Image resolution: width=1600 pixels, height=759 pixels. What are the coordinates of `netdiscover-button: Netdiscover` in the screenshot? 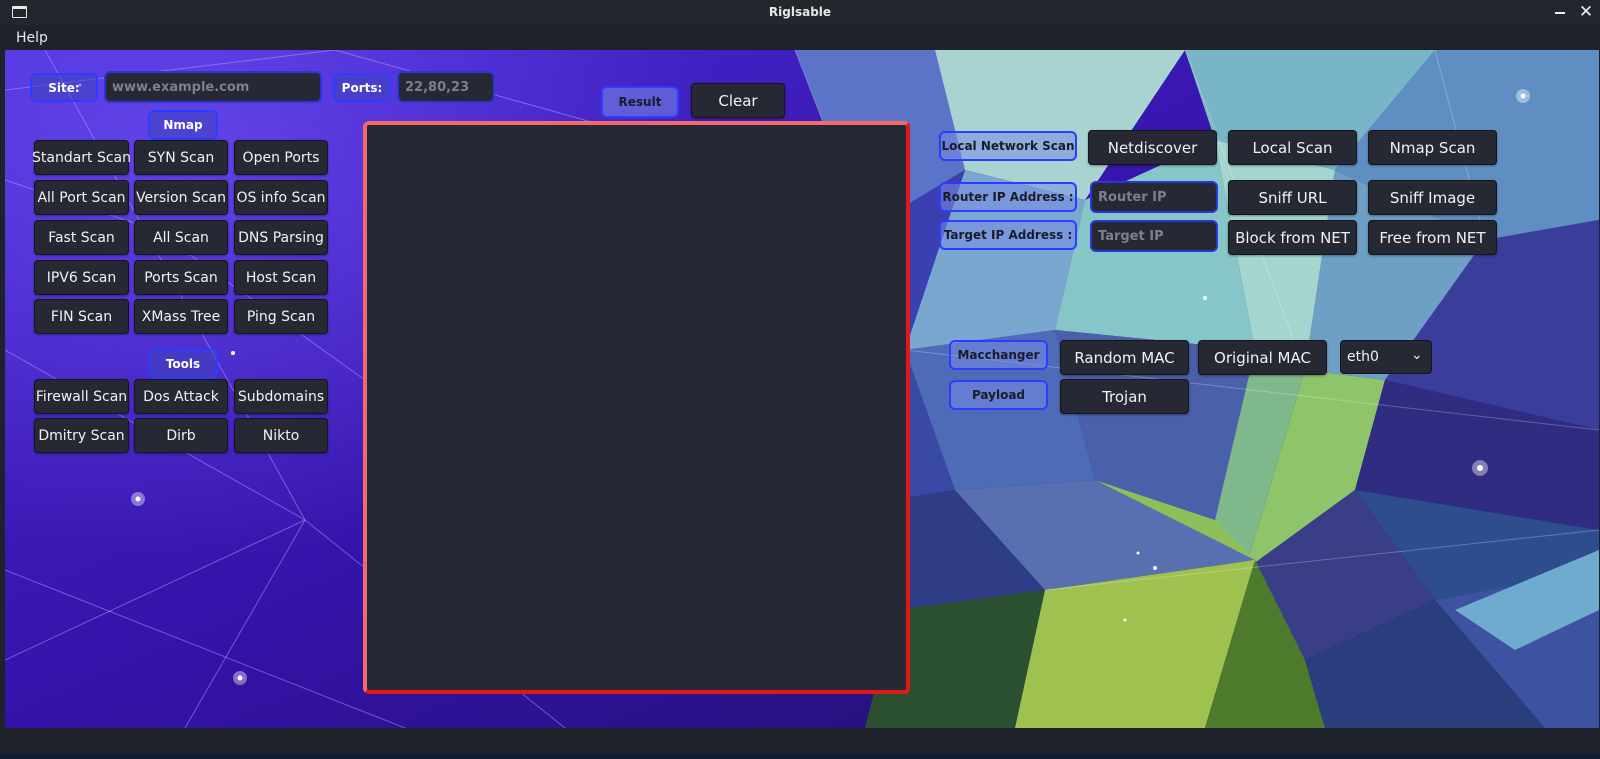 It's located at (1152, 147).